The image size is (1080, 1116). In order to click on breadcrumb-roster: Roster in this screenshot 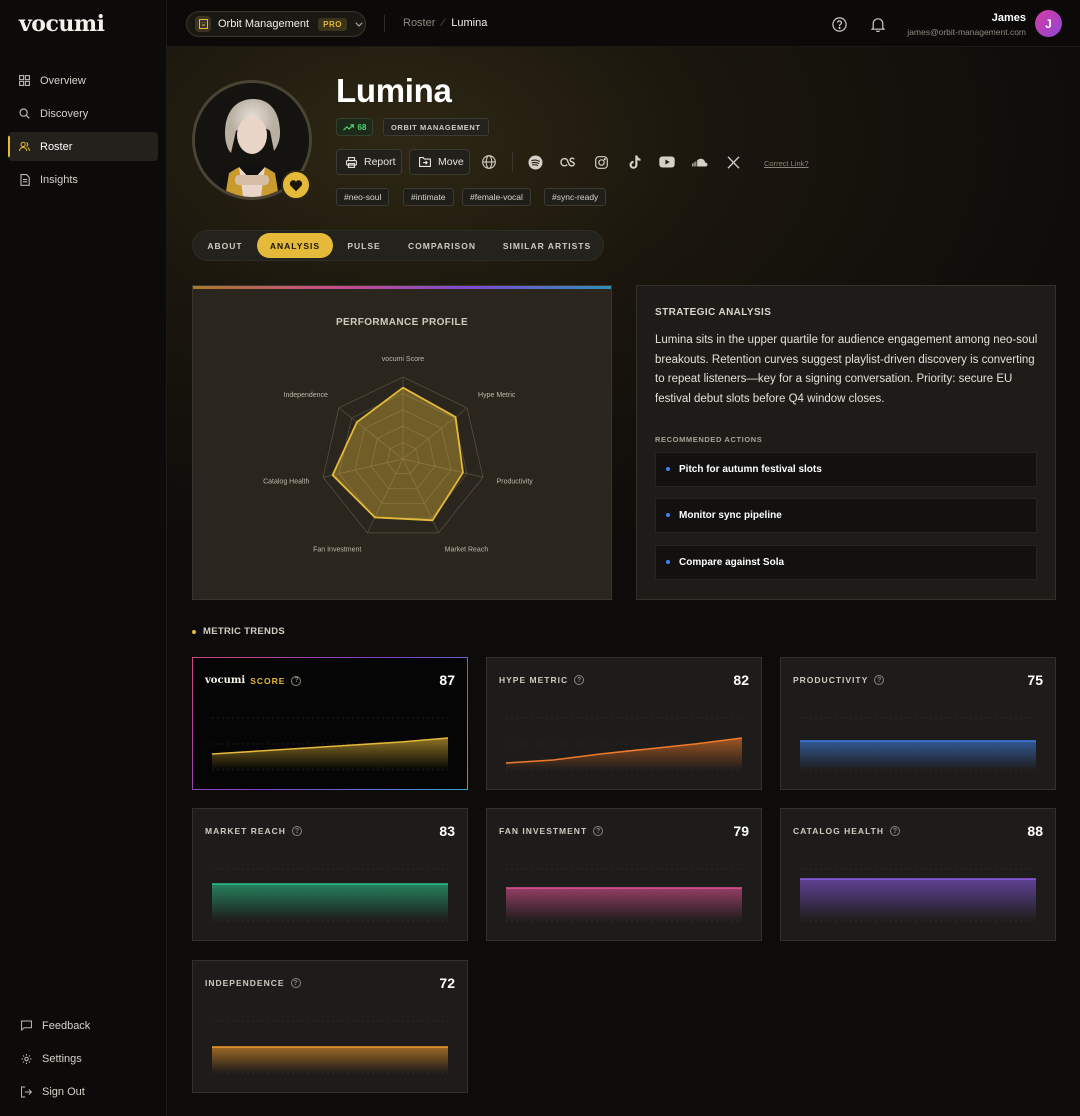, I will do `click(419, 23)`.